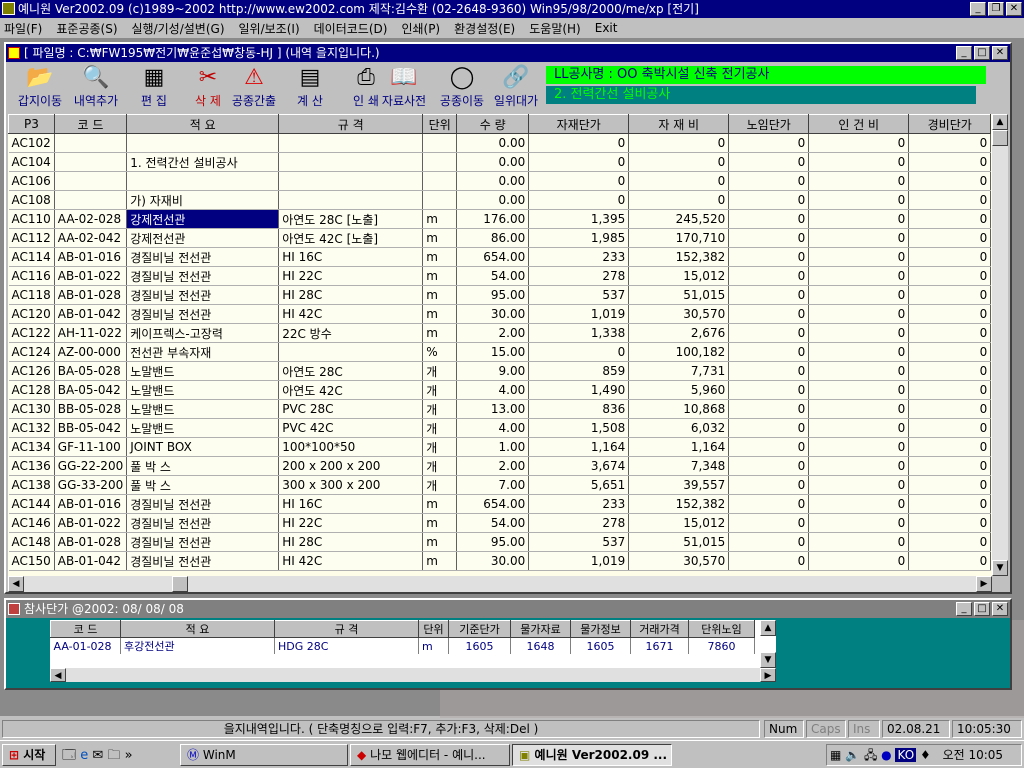 Image resolution: width=1024 pixels, height=768 pixels. What do you see at coordinates (91, 371) in the screenshot?
I see `table-cell: BA-05-028` at bounding box center [91, 371].